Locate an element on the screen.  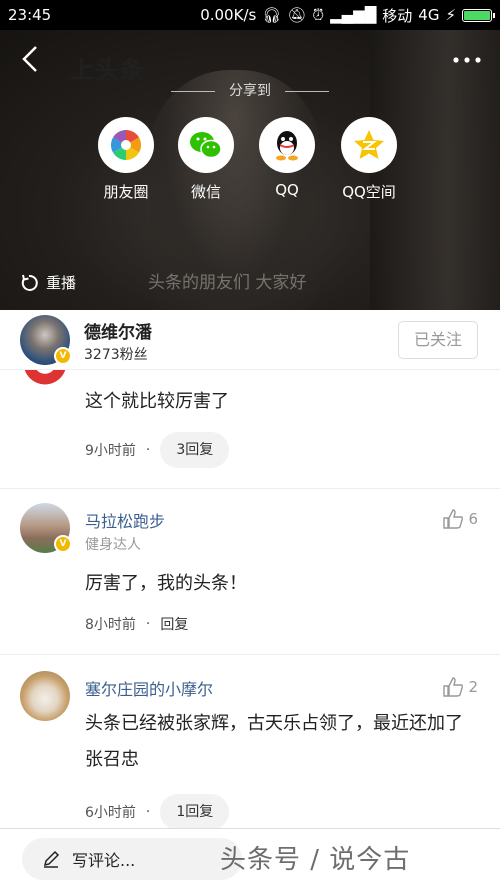
signal-icon: ▂▄▆█ is located at coordinates (353, 15).